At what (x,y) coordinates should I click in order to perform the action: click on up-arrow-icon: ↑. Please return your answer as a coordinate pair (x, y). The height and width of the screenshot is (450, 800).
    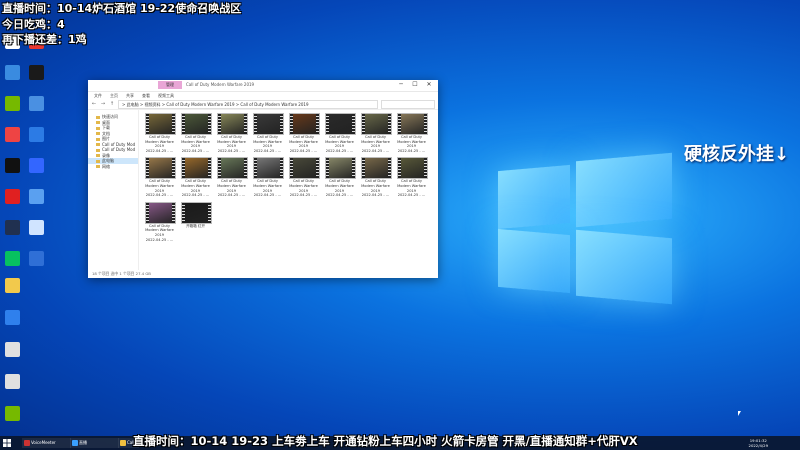
    Looking at the image, I should click on (112, 104).